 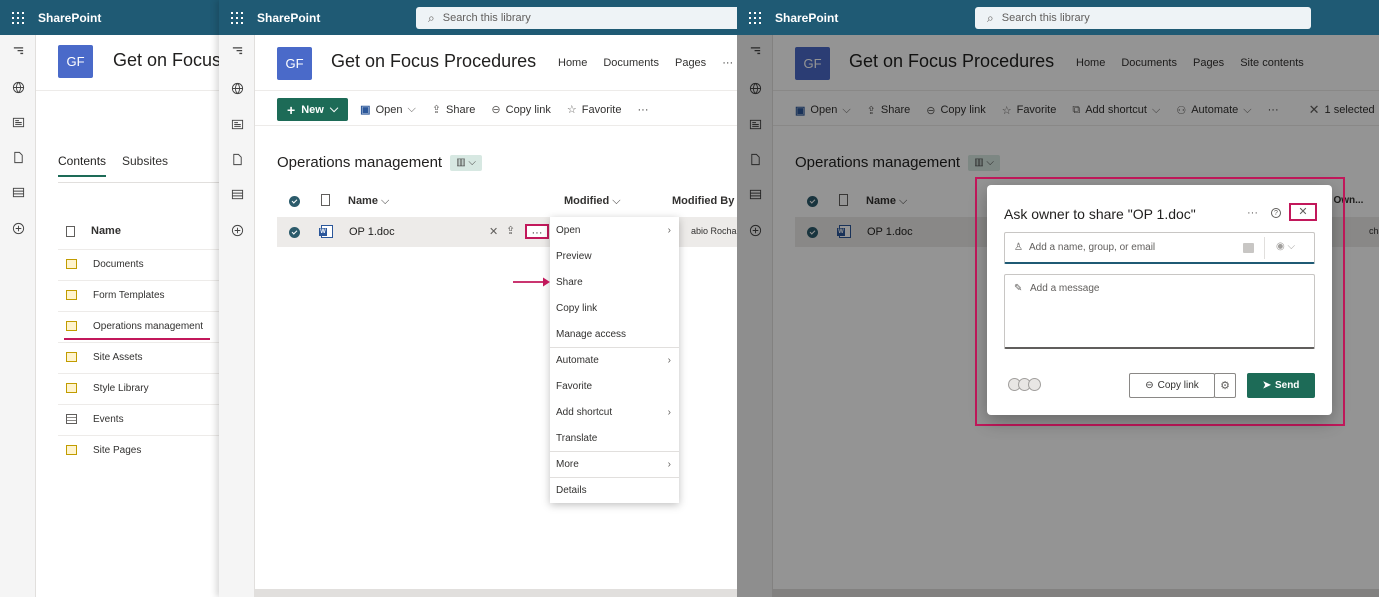 I want to click on list-item: Events, so click(x=140, y=419).